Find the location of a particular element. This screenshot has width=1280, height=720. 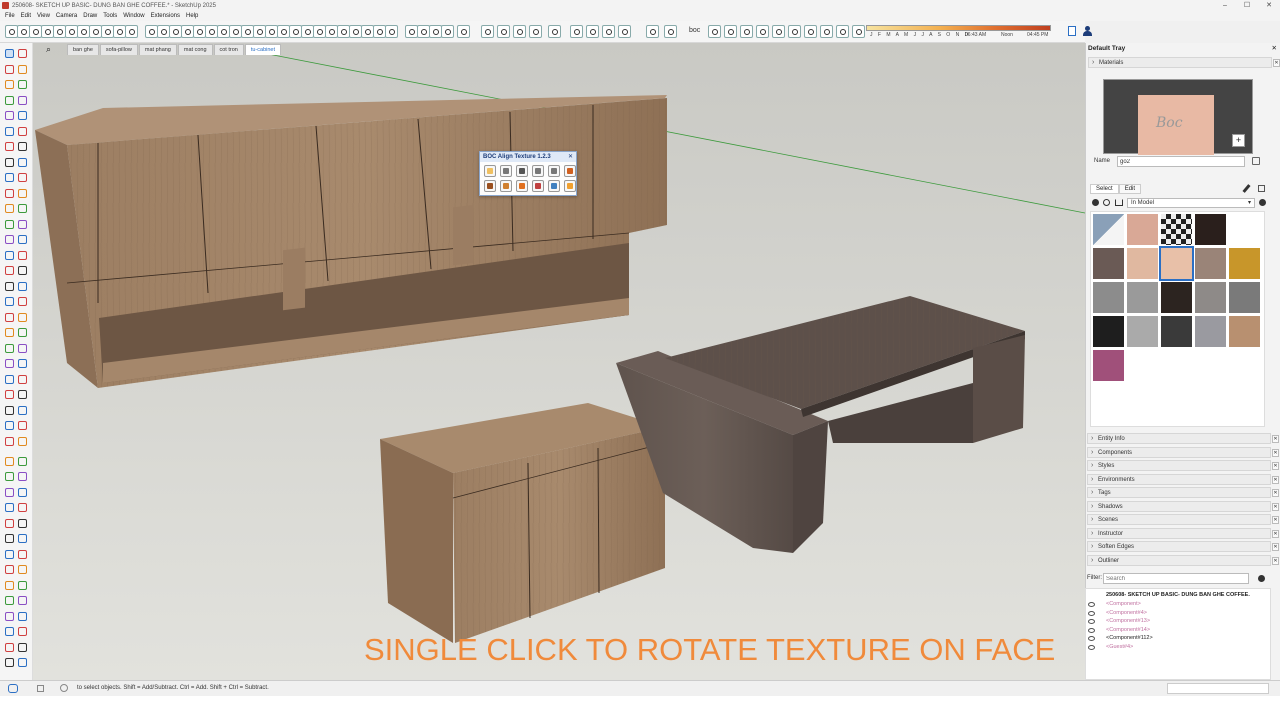

panel-tags: Tags ✕ is located at coordinates (1183, 492).